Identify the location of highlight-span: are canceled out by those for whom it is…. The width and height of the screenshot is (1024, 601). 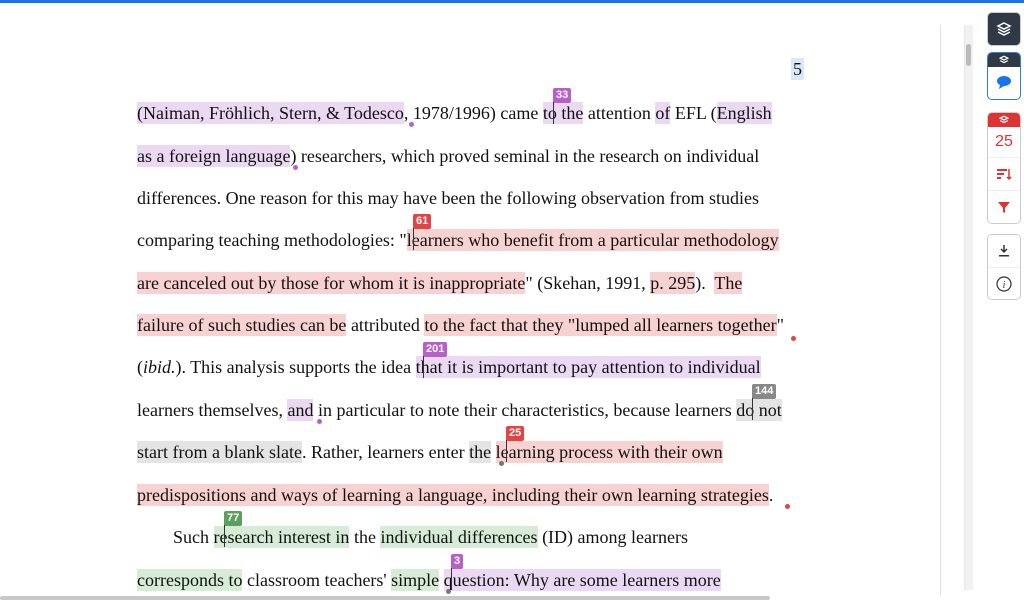
(331, 283).